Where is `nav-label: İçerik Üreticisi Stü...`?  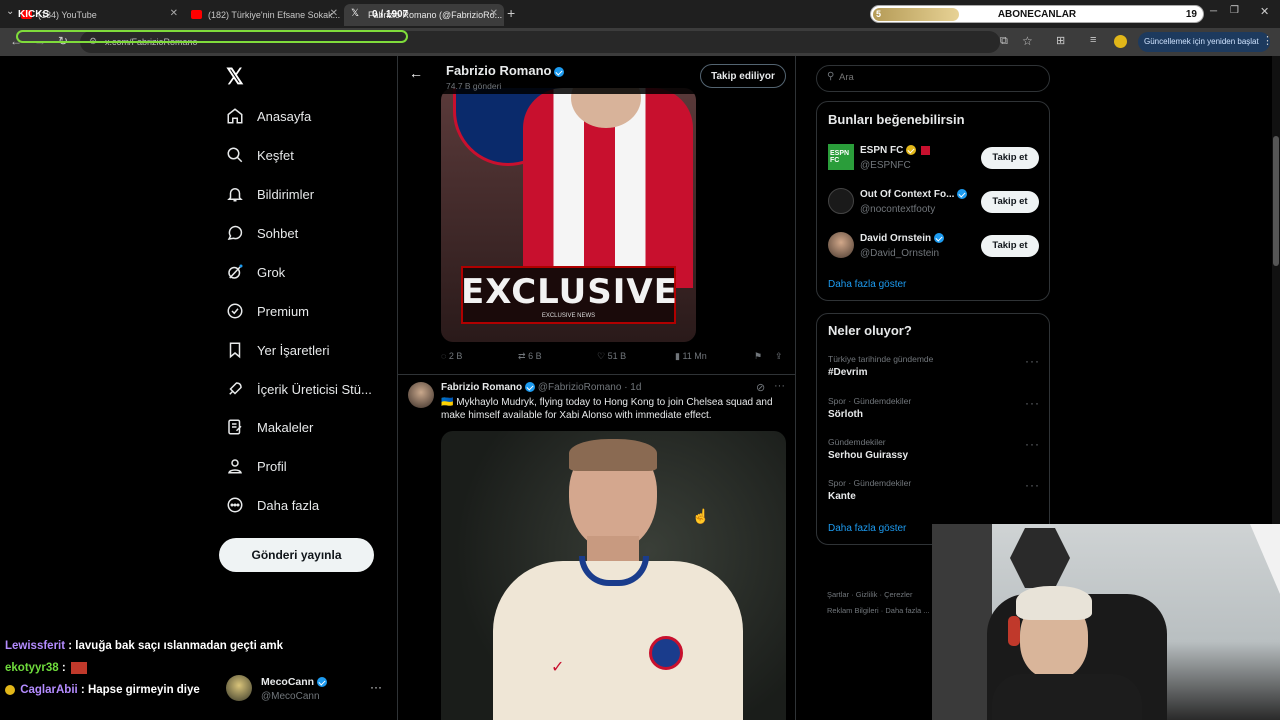
nav-label: İçerik Üreticisi Stü... is located at coordinates (314, 389).